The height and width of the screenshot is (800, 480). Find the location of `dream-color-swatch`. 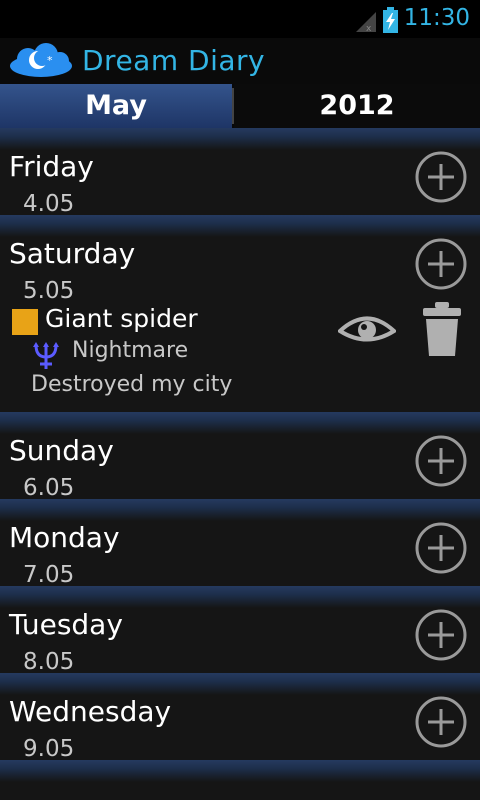

dream-color-swatch is located at coordinates (25, 322).